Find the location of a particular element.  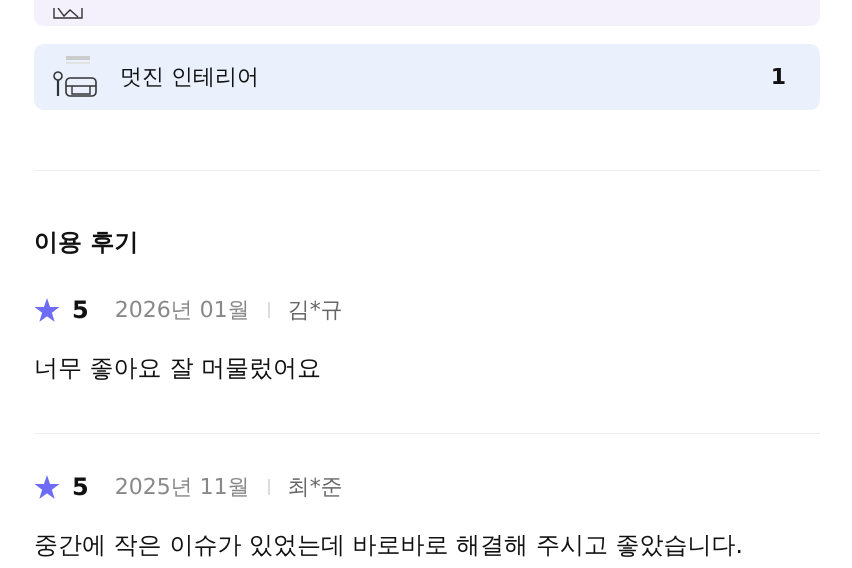

section-title: 이용 후기 is located at coordinates (87, 242).